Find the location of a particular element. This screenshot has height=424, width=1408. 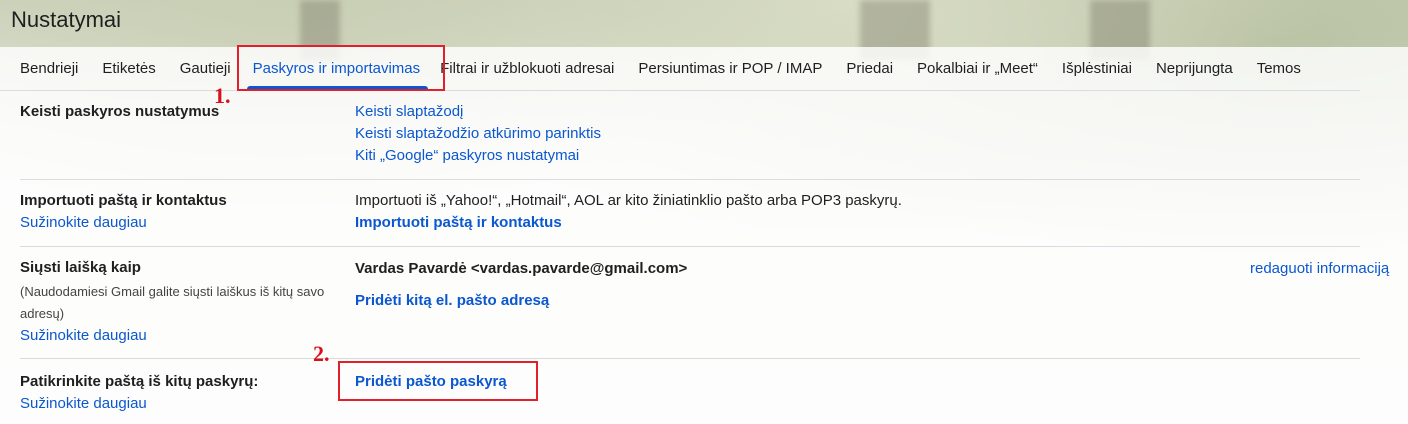

import-learn-more-link: Sužinokite daugiau is located at coordinates (83, 222).